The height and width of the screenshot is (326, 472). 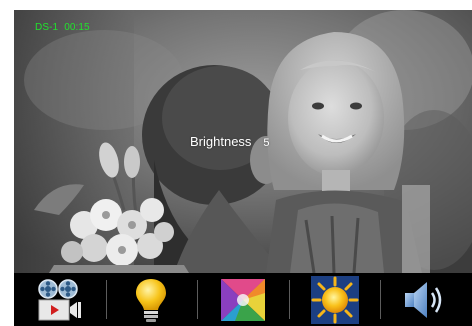 What do you see at coordinates (62, 27) in the screenshot?
I see `camera-status-label: DS-1 00:15` at bounding box center [62, 27].